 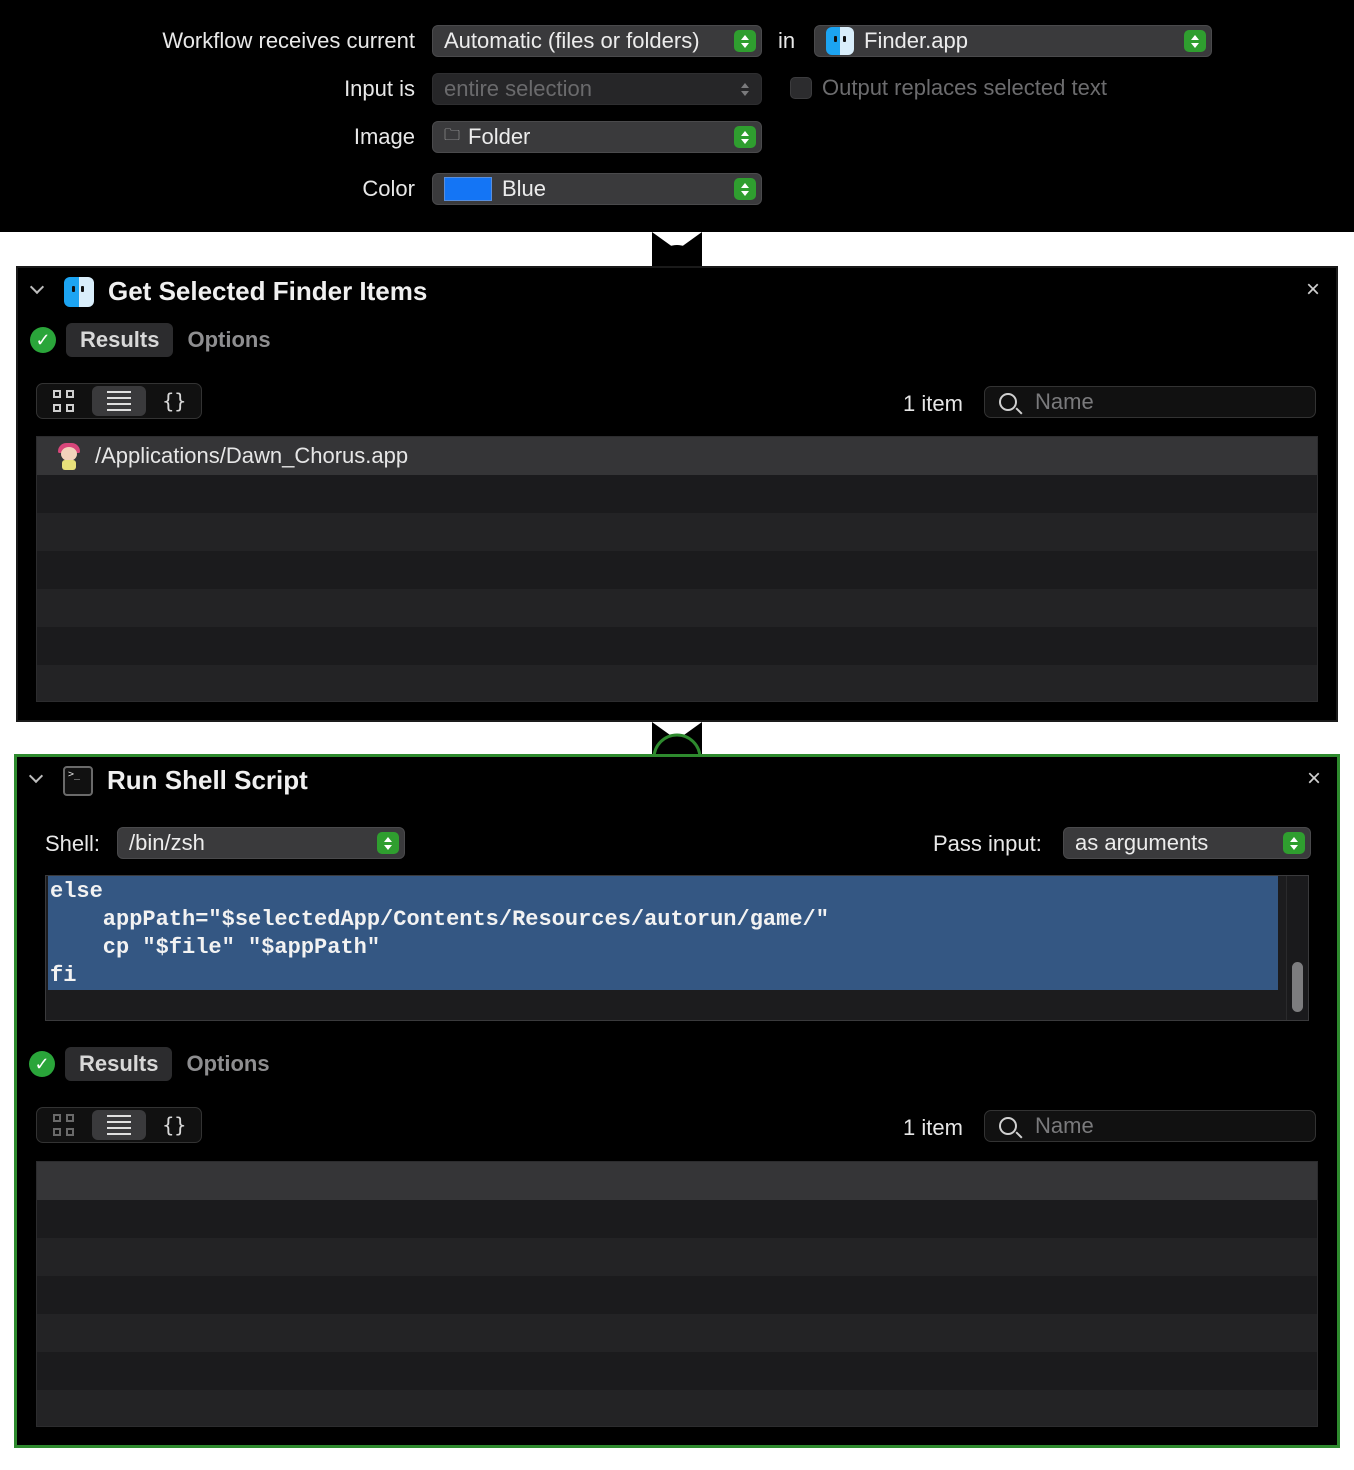 I want to click on terminal-icon: >_, so click(x=78, y=781).